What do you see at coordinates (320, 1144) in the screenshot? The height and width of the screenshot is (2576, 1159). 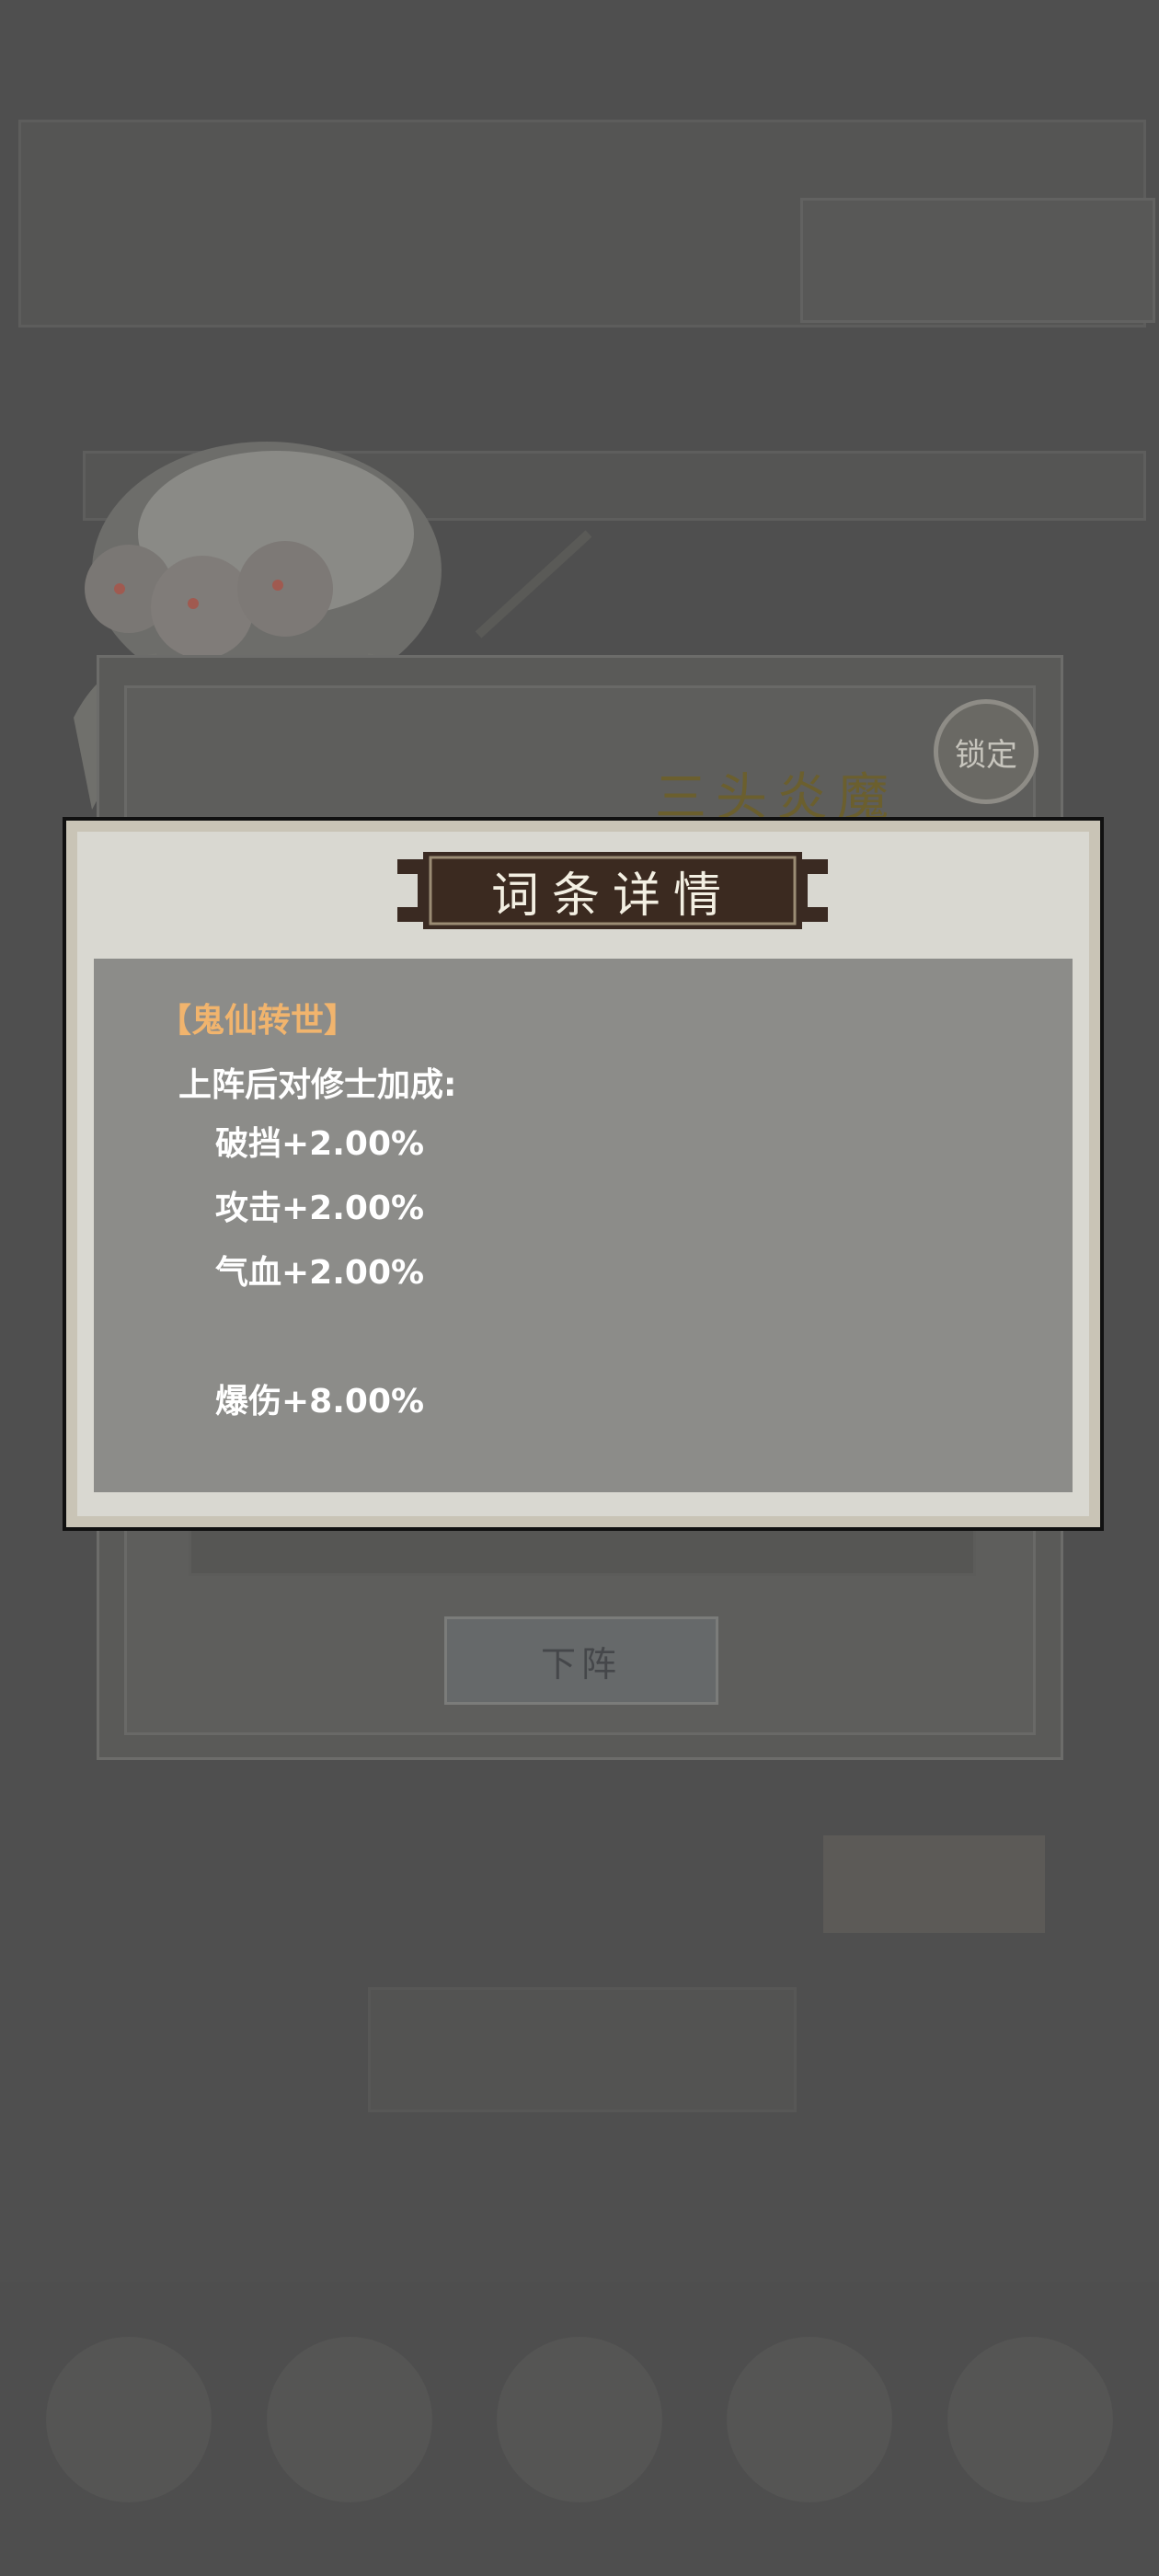 I see `stat-line: 破挡+2.00%` at bounding box center [320, 1144].